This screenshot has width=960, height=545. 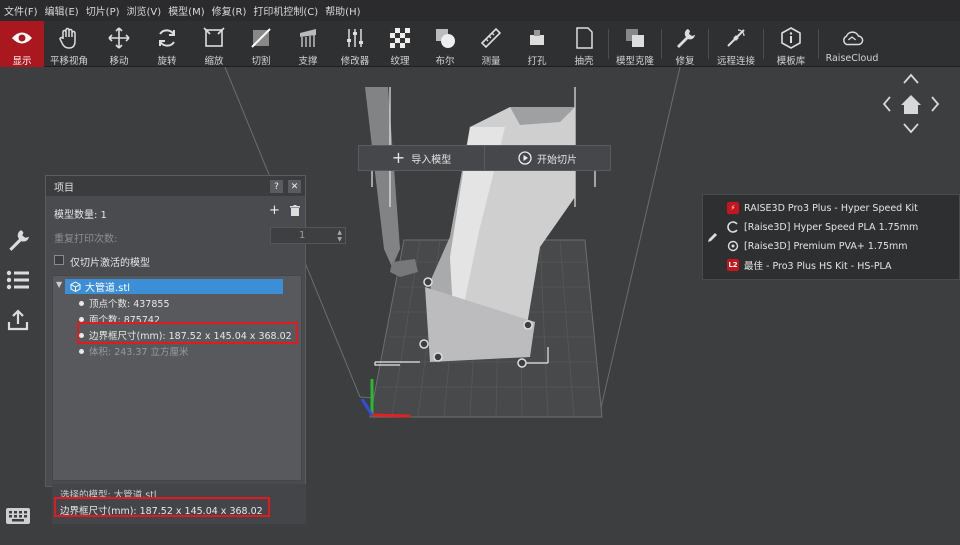 What do you see at coordinates (285, 10) in the screenshot?
I see `menu-printer-control: 打印机控制(C)` at bounding box center [285, 10].